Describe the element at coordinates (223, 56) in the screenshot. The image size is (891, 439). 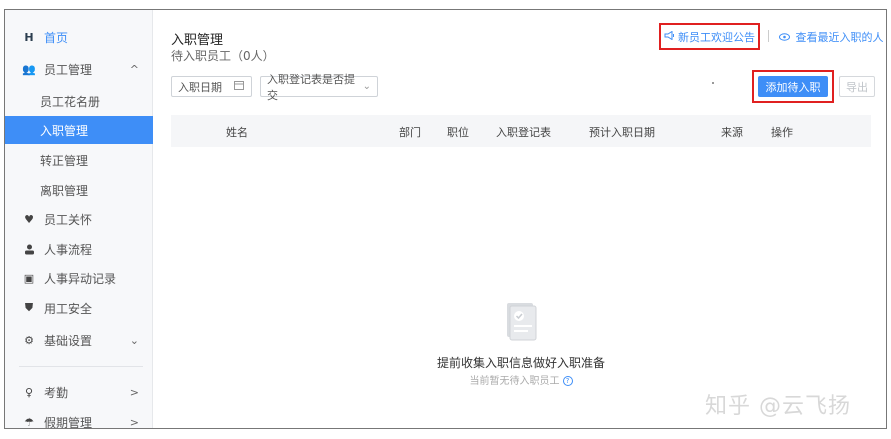
I see `pending-count: 待入职员工（0人）` at that location.